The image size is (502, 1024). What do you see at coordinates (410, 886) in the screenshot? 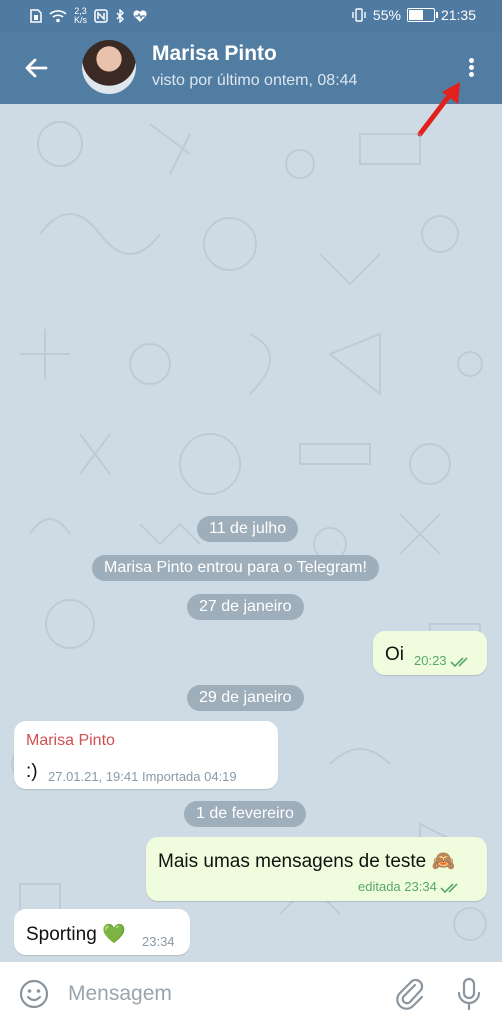
I see `message-meta: editada 23:34` at bounding box center [410, 886].